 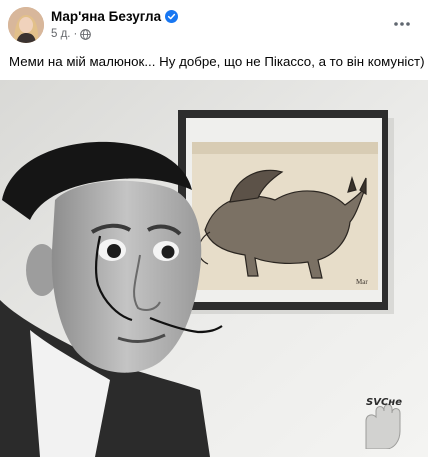 I want to click on more-options-icon, so click(x=402, y=24).